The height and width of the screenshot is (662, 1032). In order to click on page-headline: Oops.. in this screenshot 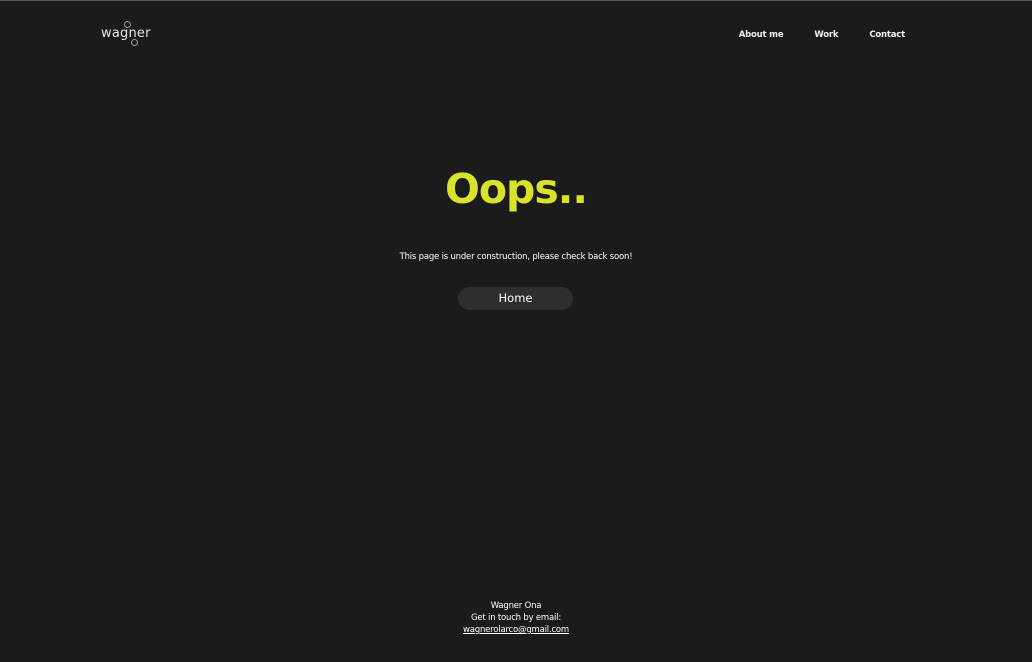, I will do `click(516, 189)`.